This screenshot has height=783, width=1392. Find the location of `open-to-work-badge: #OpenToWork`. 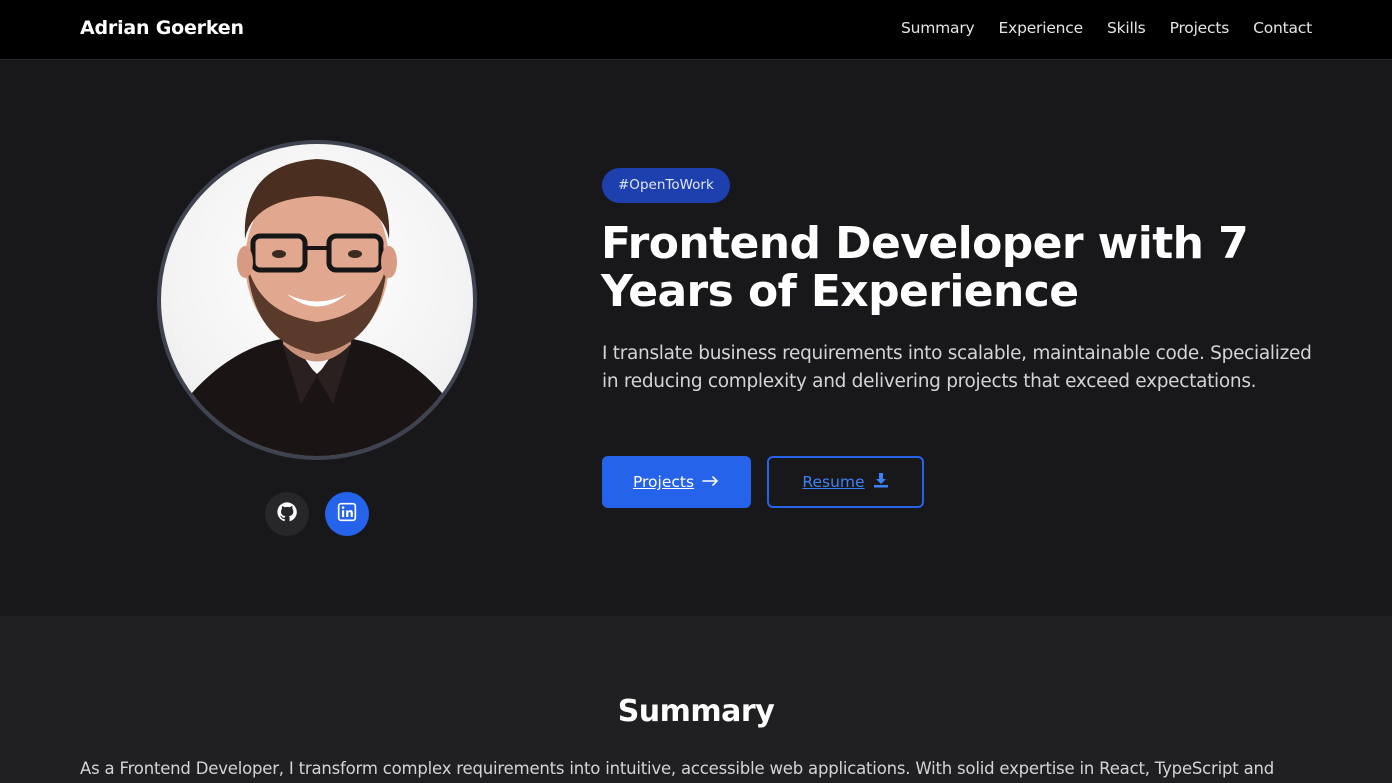

open-to-work-badge: #OpenToWork is located at coordinates (666, 185).